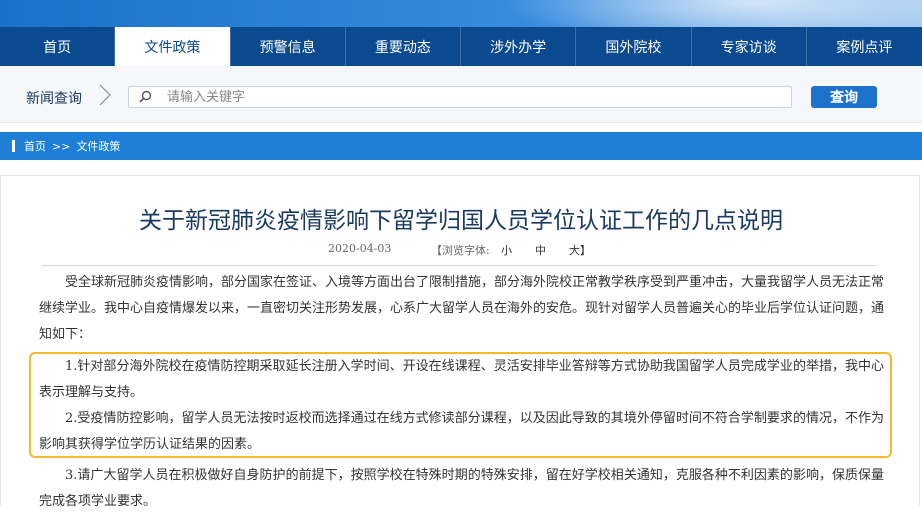 This screenshot has width=922, height=515. I want to click on banner-glow, so click(712, 13).